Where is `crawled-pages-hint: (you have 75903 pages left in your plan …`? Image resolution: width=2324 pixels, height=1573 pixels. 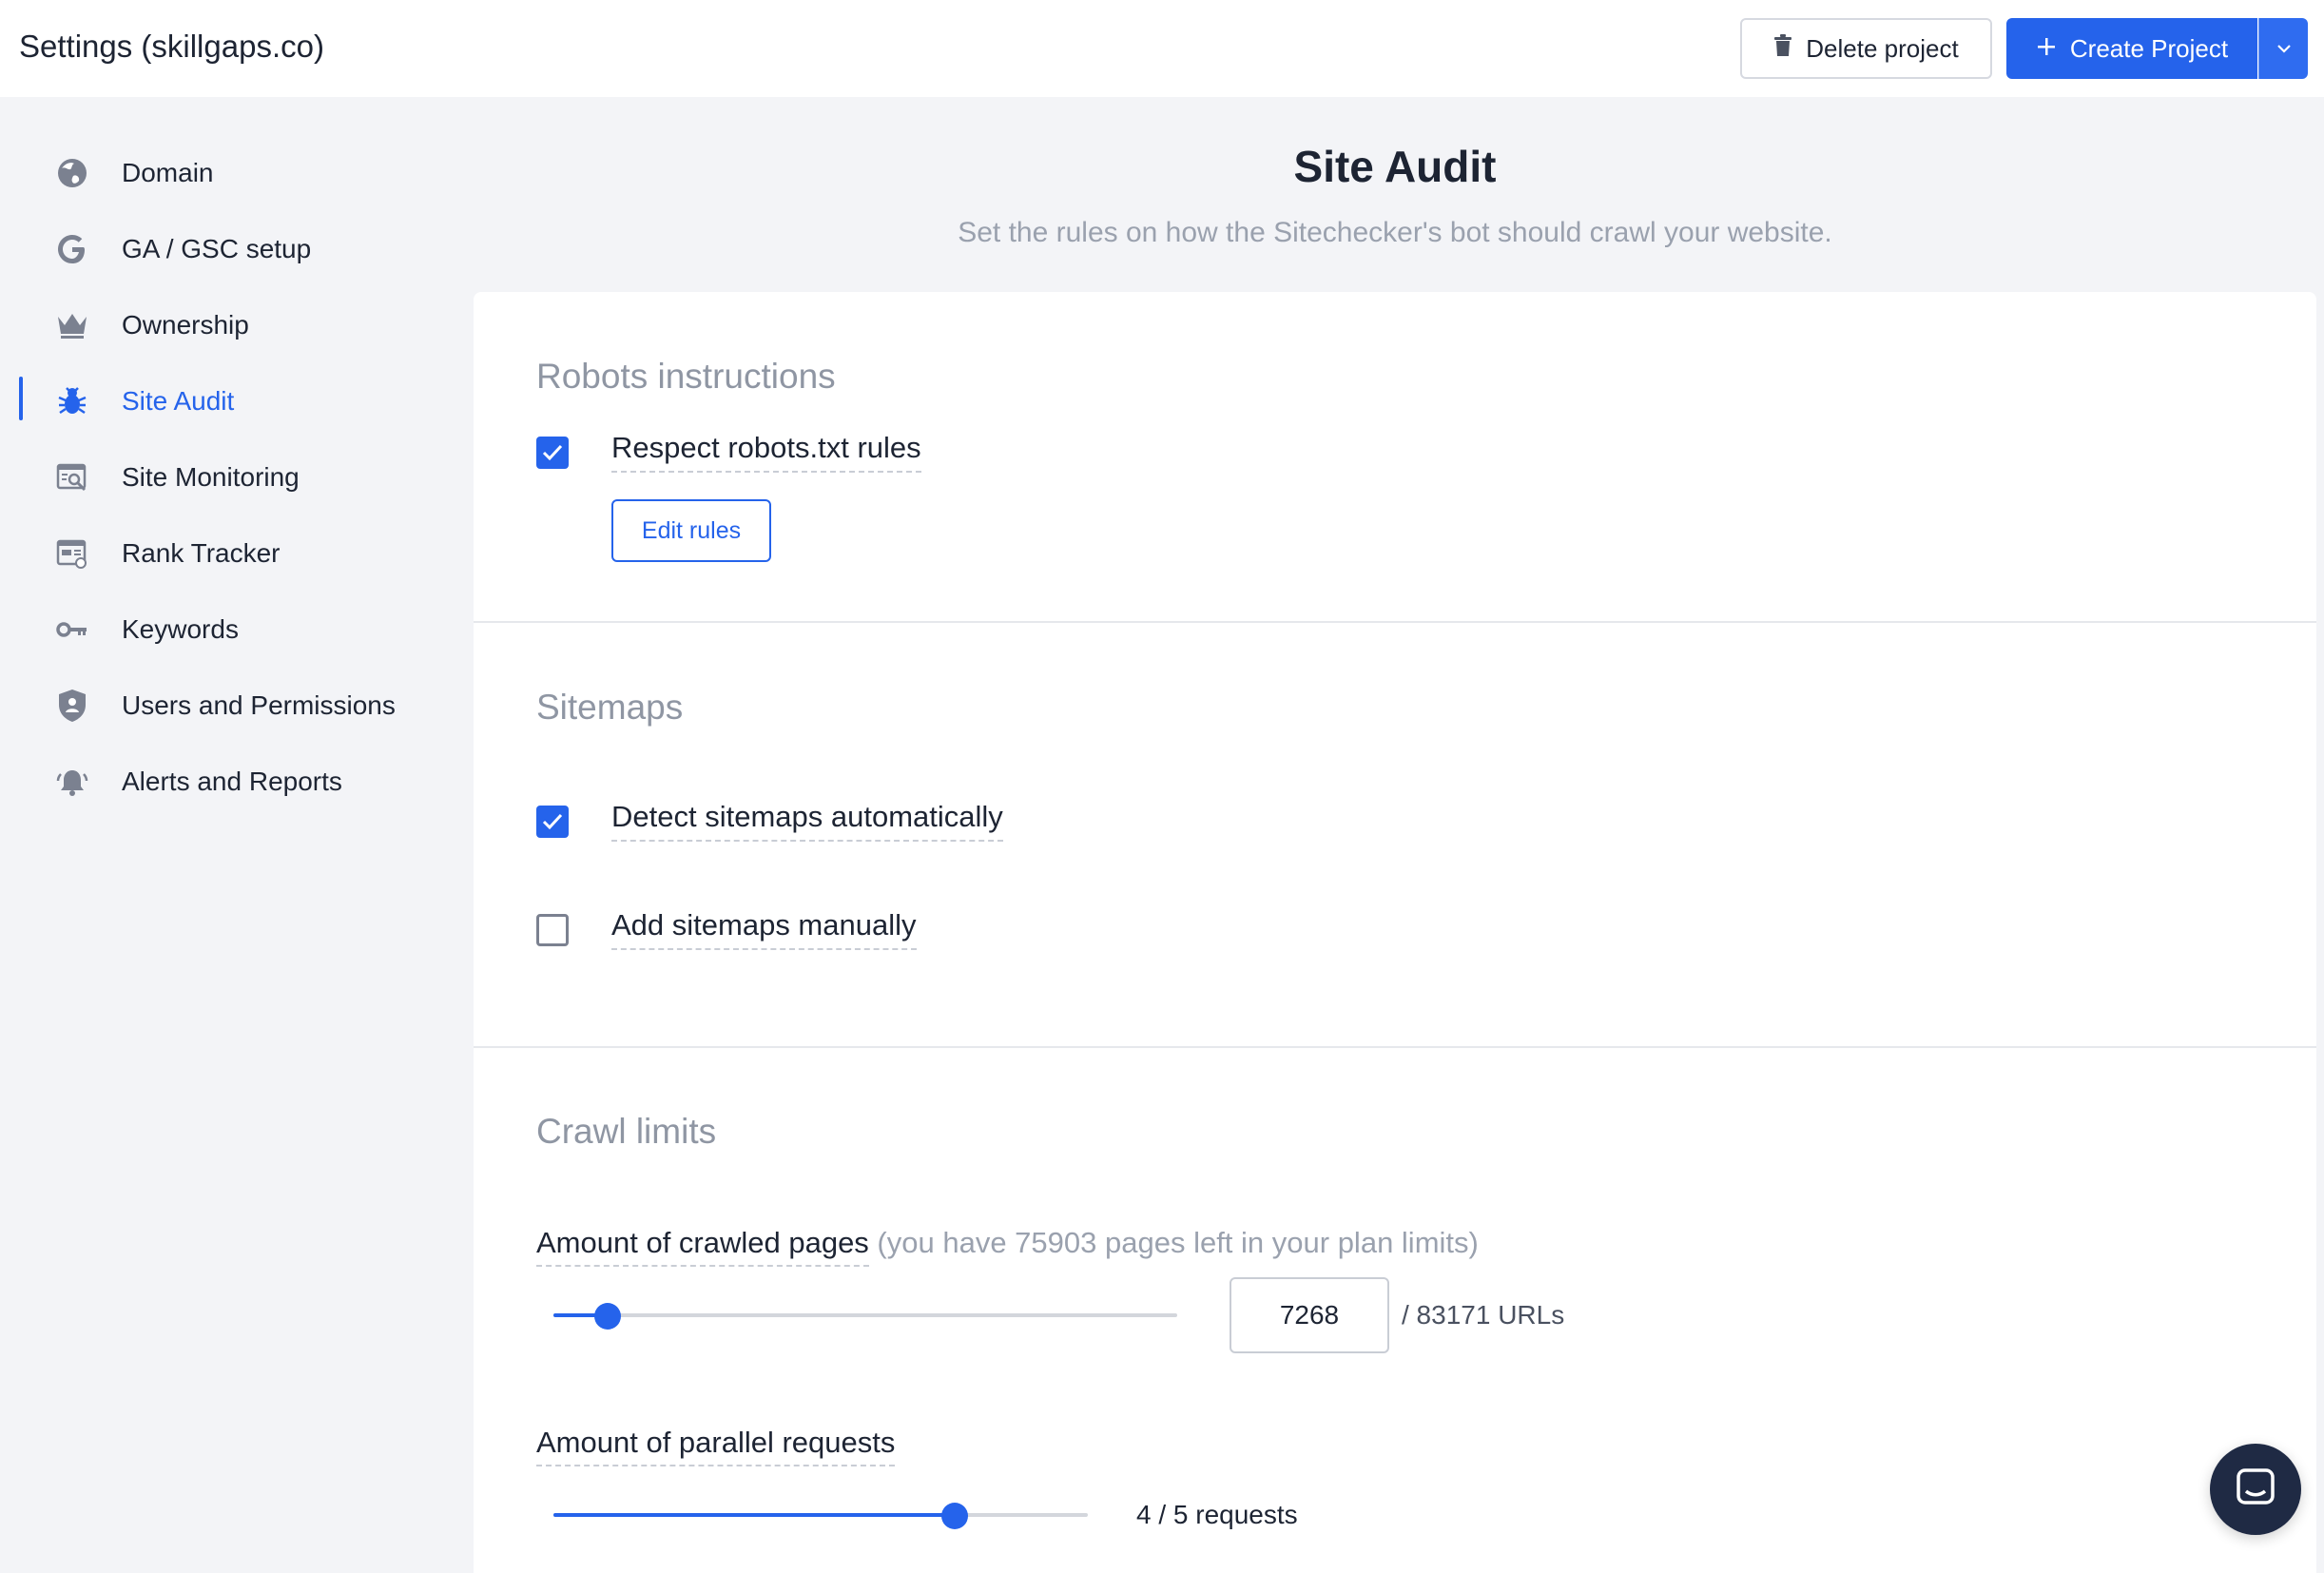 crawled-pages-hint: (you have 75903 pages left in your plan … is located at coordinates (1173, 1242).